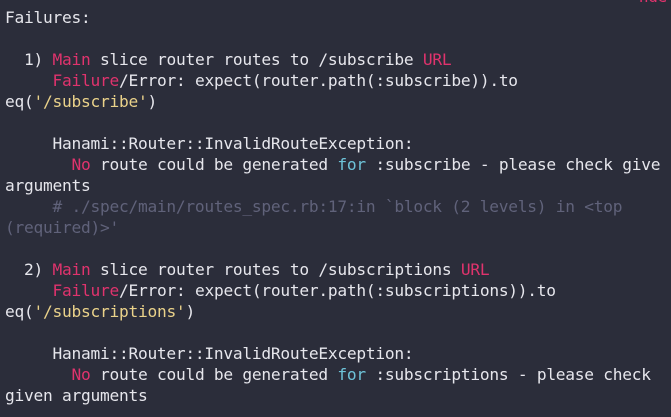 This screenshot has height=417, width=671. I want to click on failure-1-expected-value: eq('/subscribe'), so click(81, 101).